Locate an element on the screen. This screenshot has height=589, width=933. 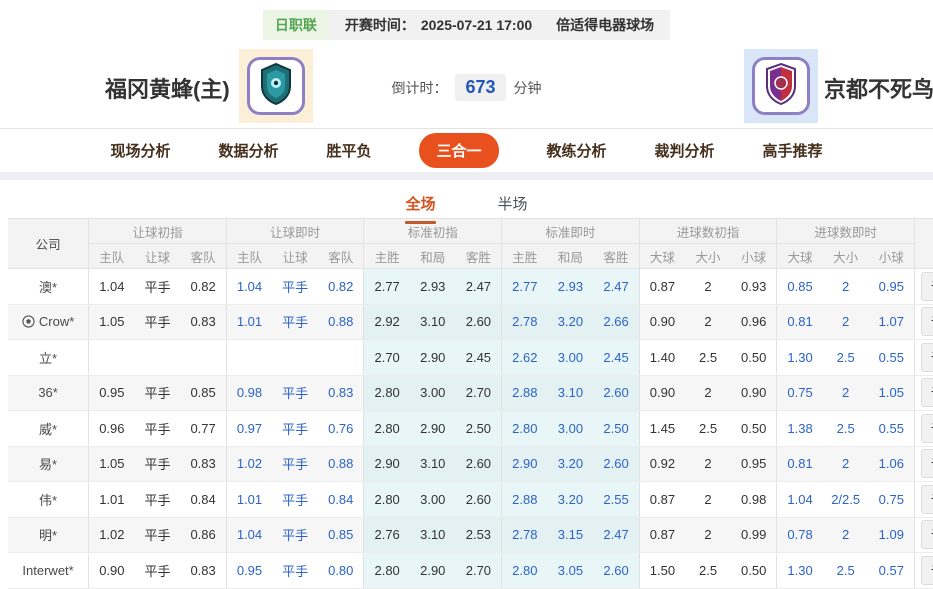
odds-cell: 2.45 is located at coordinates (616, 357).